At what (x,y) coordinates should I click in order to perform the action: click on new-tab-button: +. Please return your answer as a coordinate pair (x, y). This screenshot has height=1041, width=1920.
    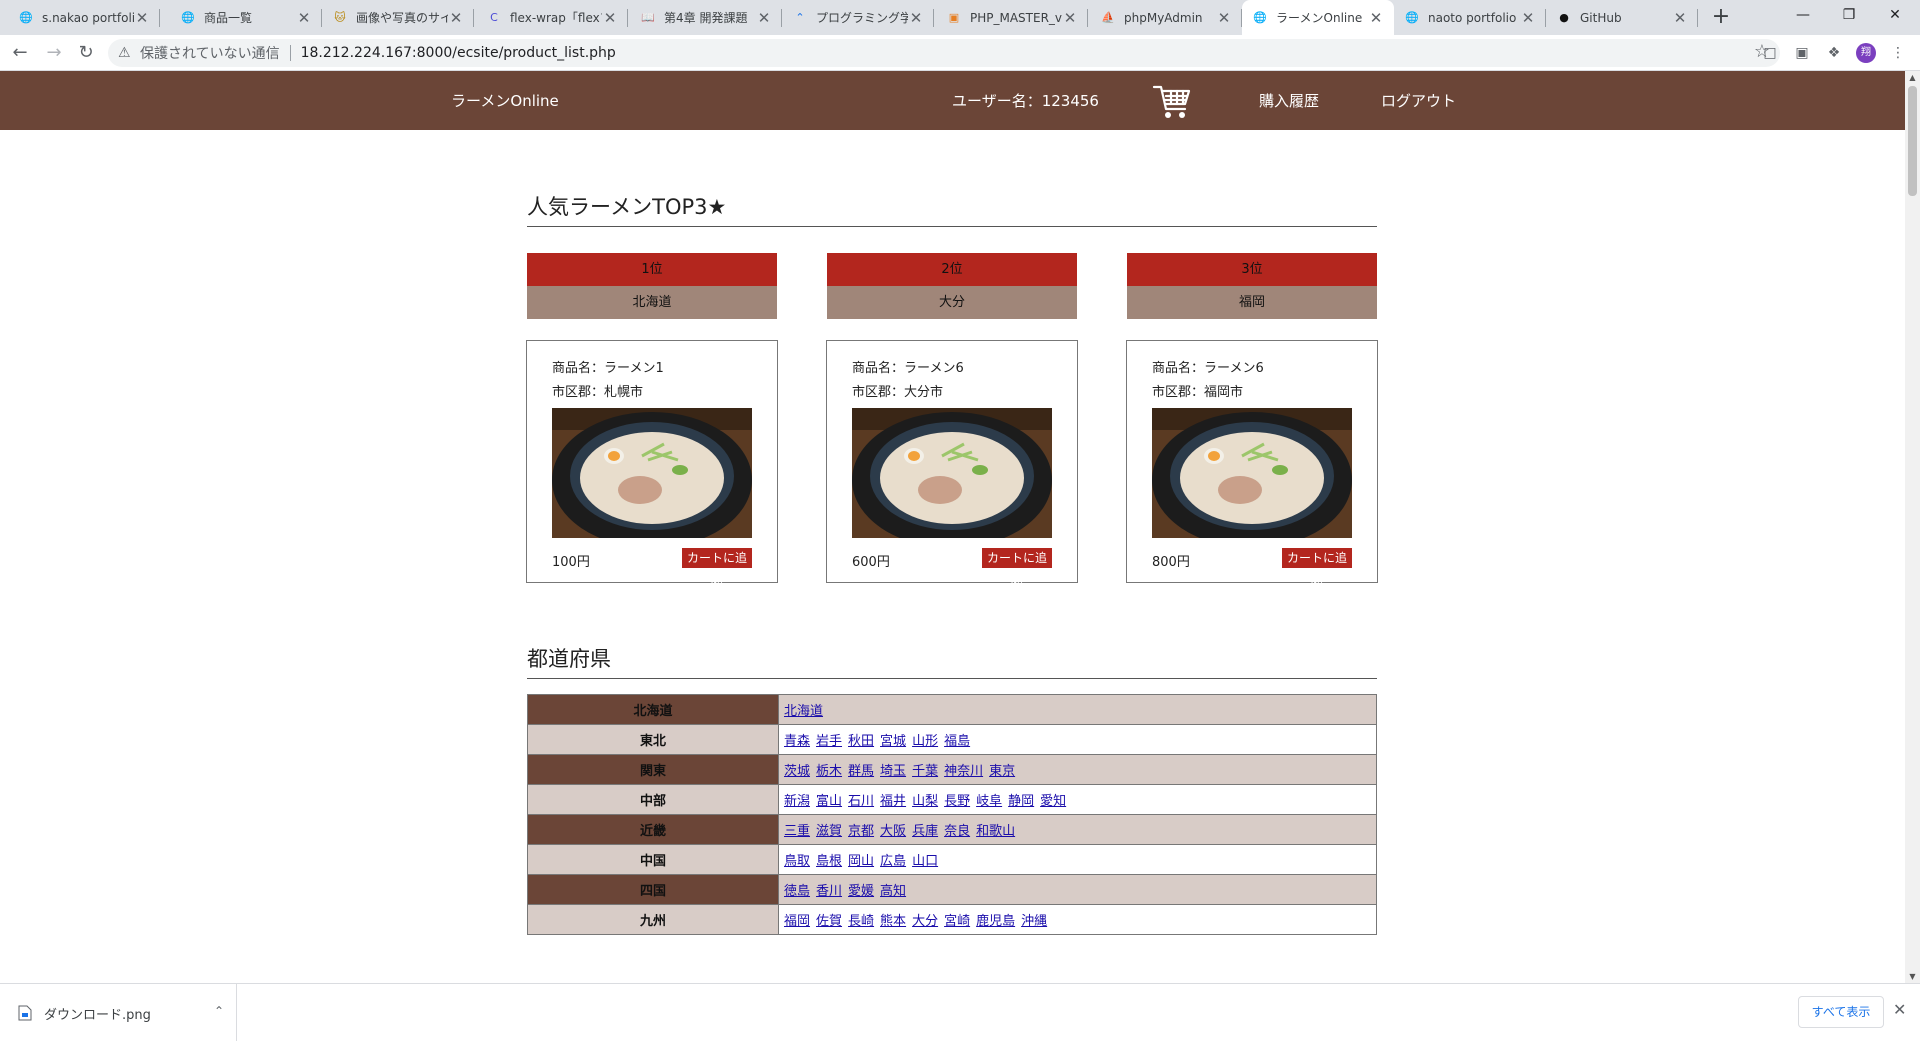
    Looking at the image, I should click on (1721, 18).